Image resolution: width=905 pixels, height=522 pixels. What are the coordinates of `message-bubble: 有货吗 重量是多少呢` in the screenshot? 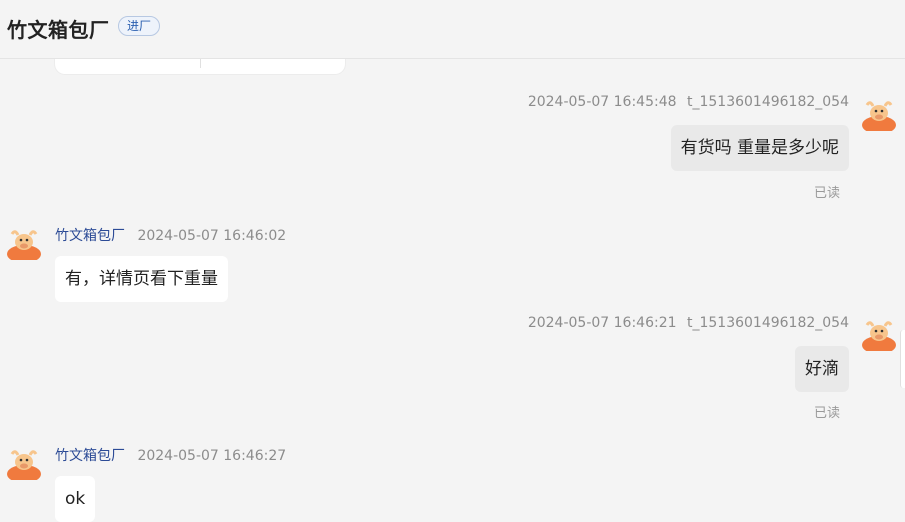 It's located at (759, 148).